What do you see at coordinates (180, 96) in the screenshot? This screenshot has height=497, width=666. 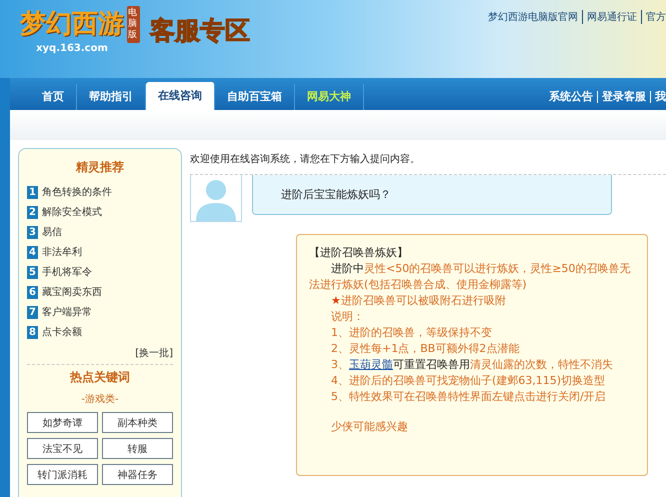 I see `nav-tab: 在线咨询` at bounding box center [180, 96].